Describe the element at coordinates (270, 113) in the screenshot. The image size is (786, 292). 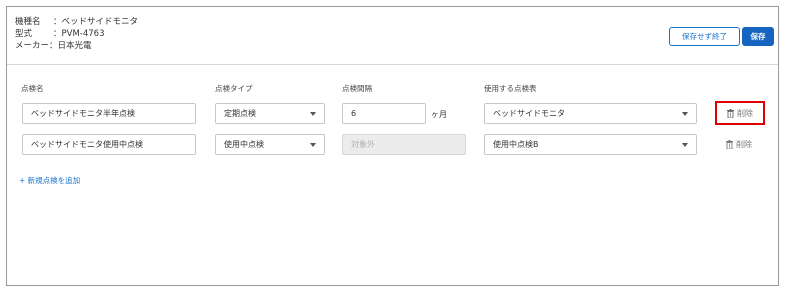
I see `inspection-type-select: 定期点検` at that location.